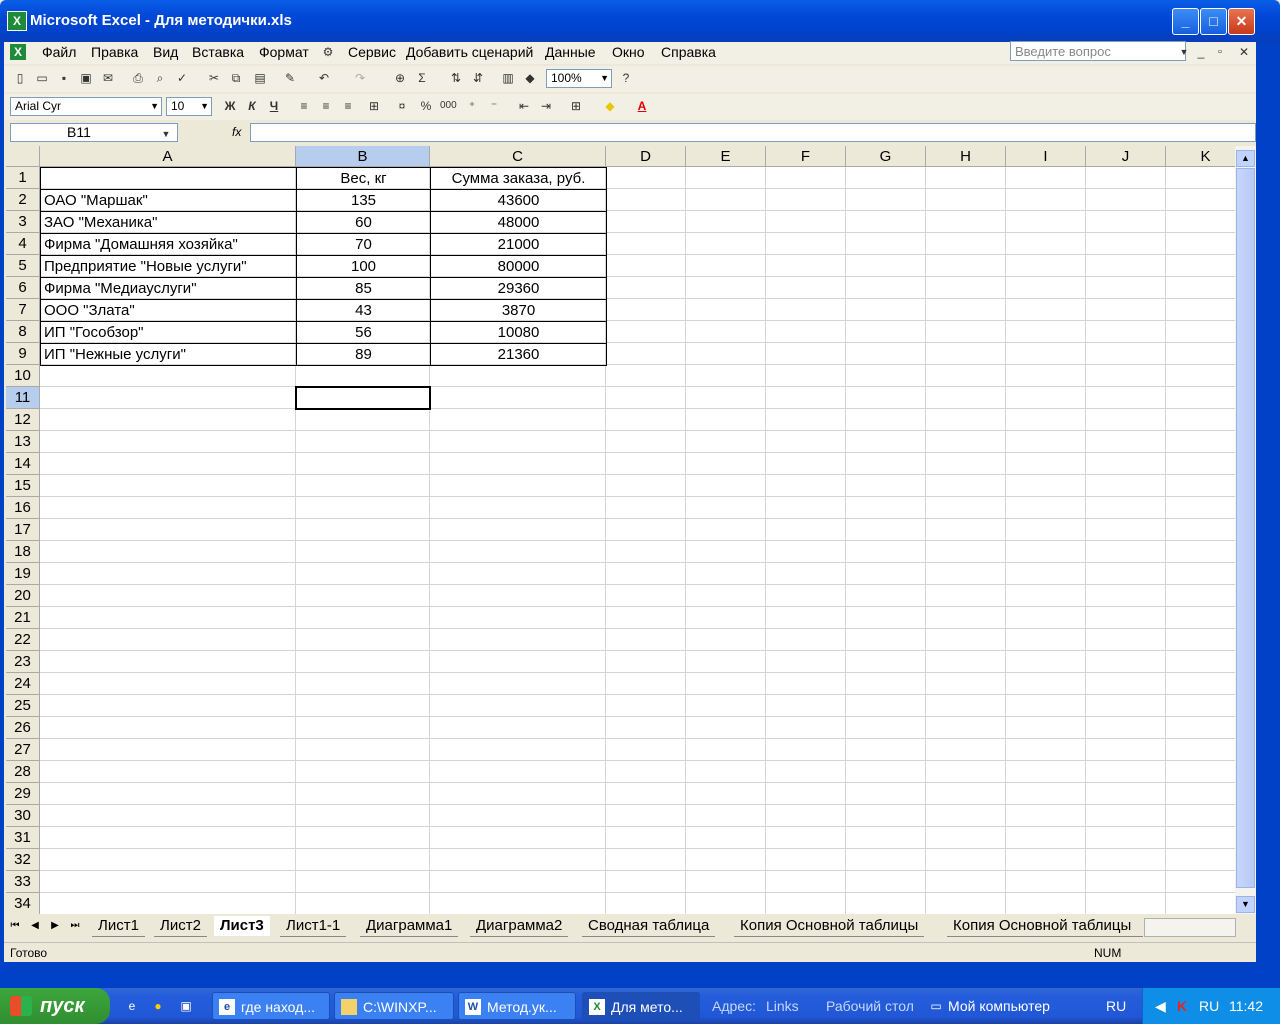 This screenshot has height=1024, width=1280. Describe the element at coordinates (753, 132) in the screenshot. I see `formula-input` at that location.